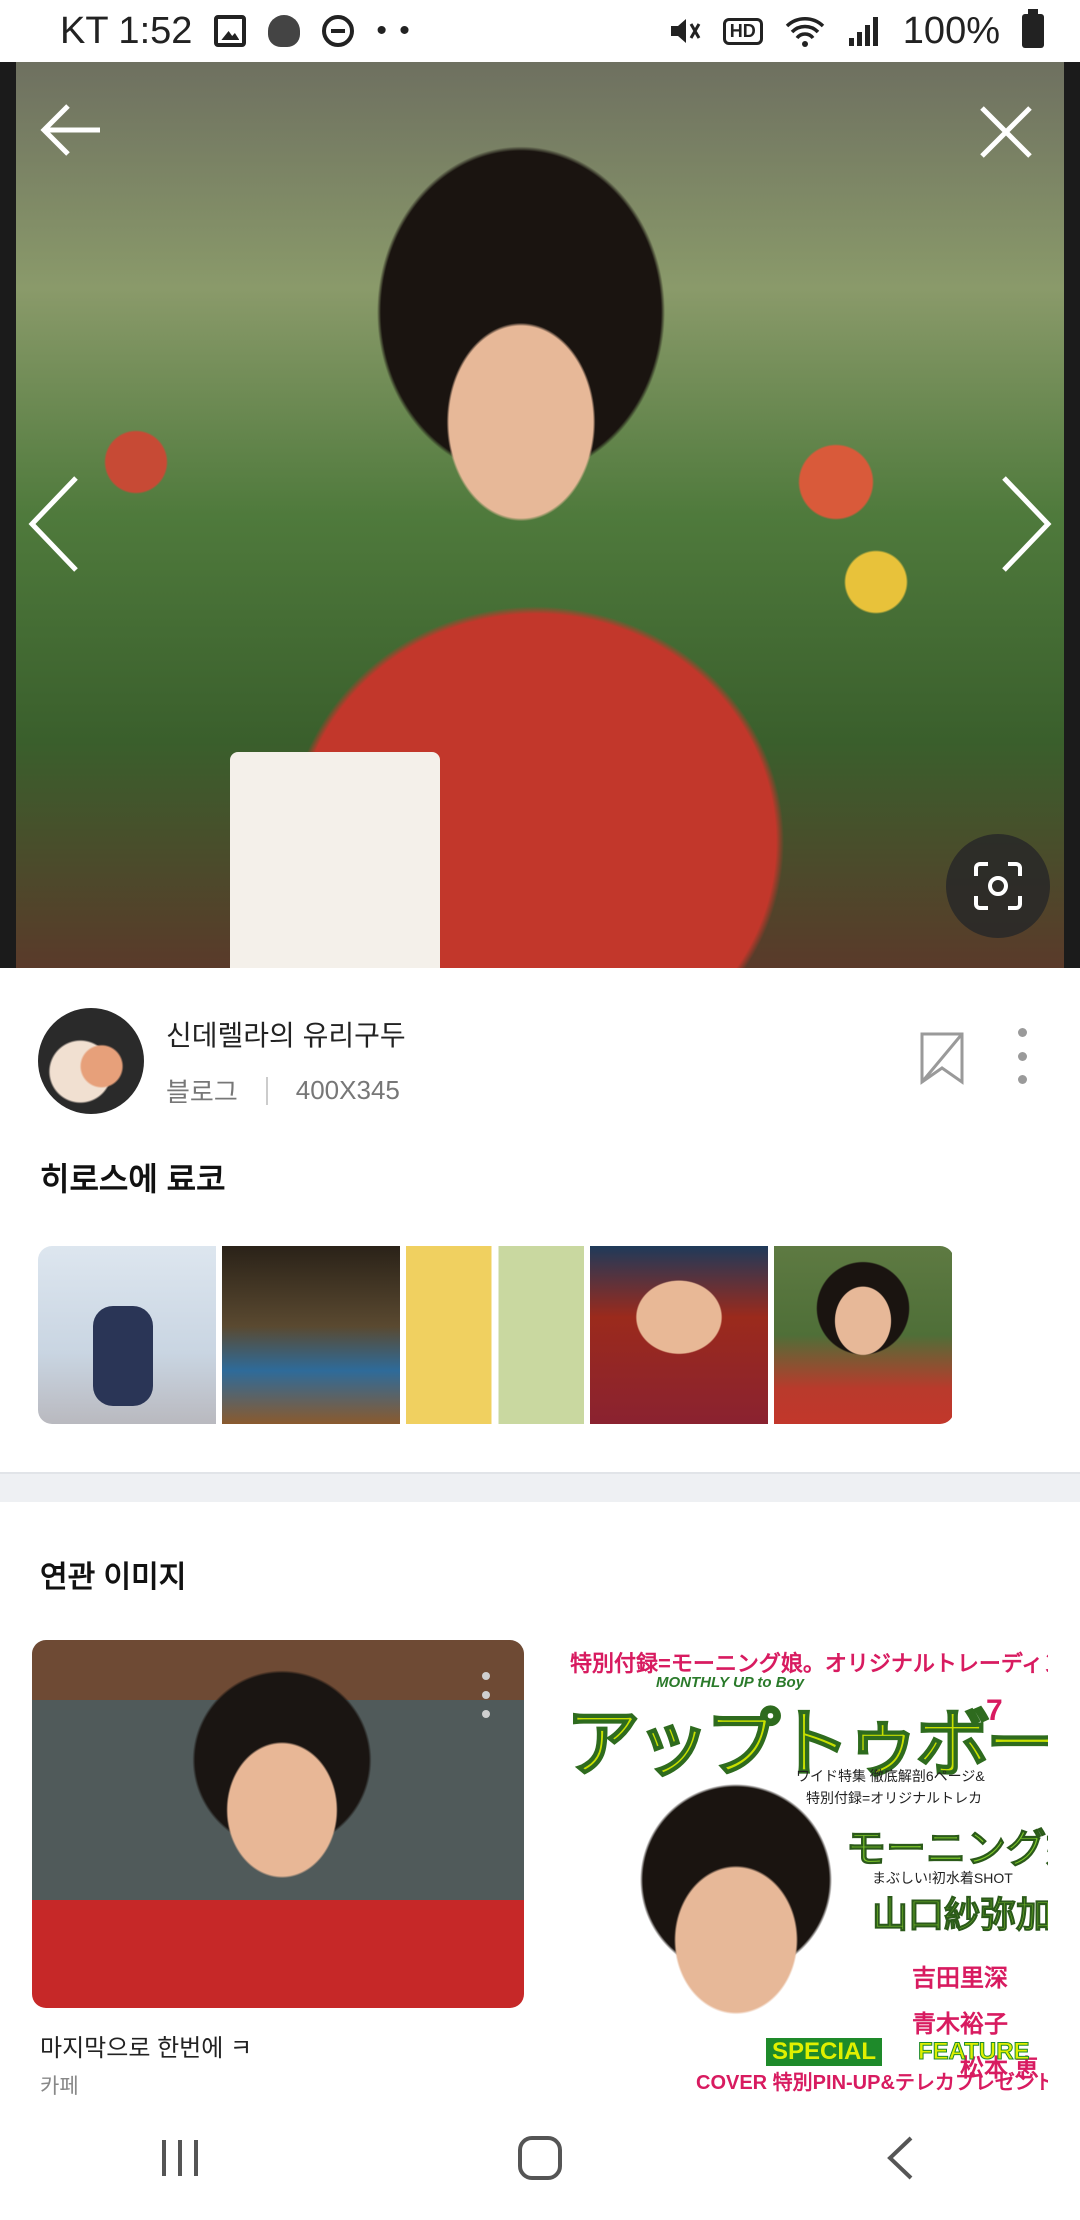 The height and width of the screenshot is (2220, 1080). I want to click on battery-icon, so click(1033, 28).